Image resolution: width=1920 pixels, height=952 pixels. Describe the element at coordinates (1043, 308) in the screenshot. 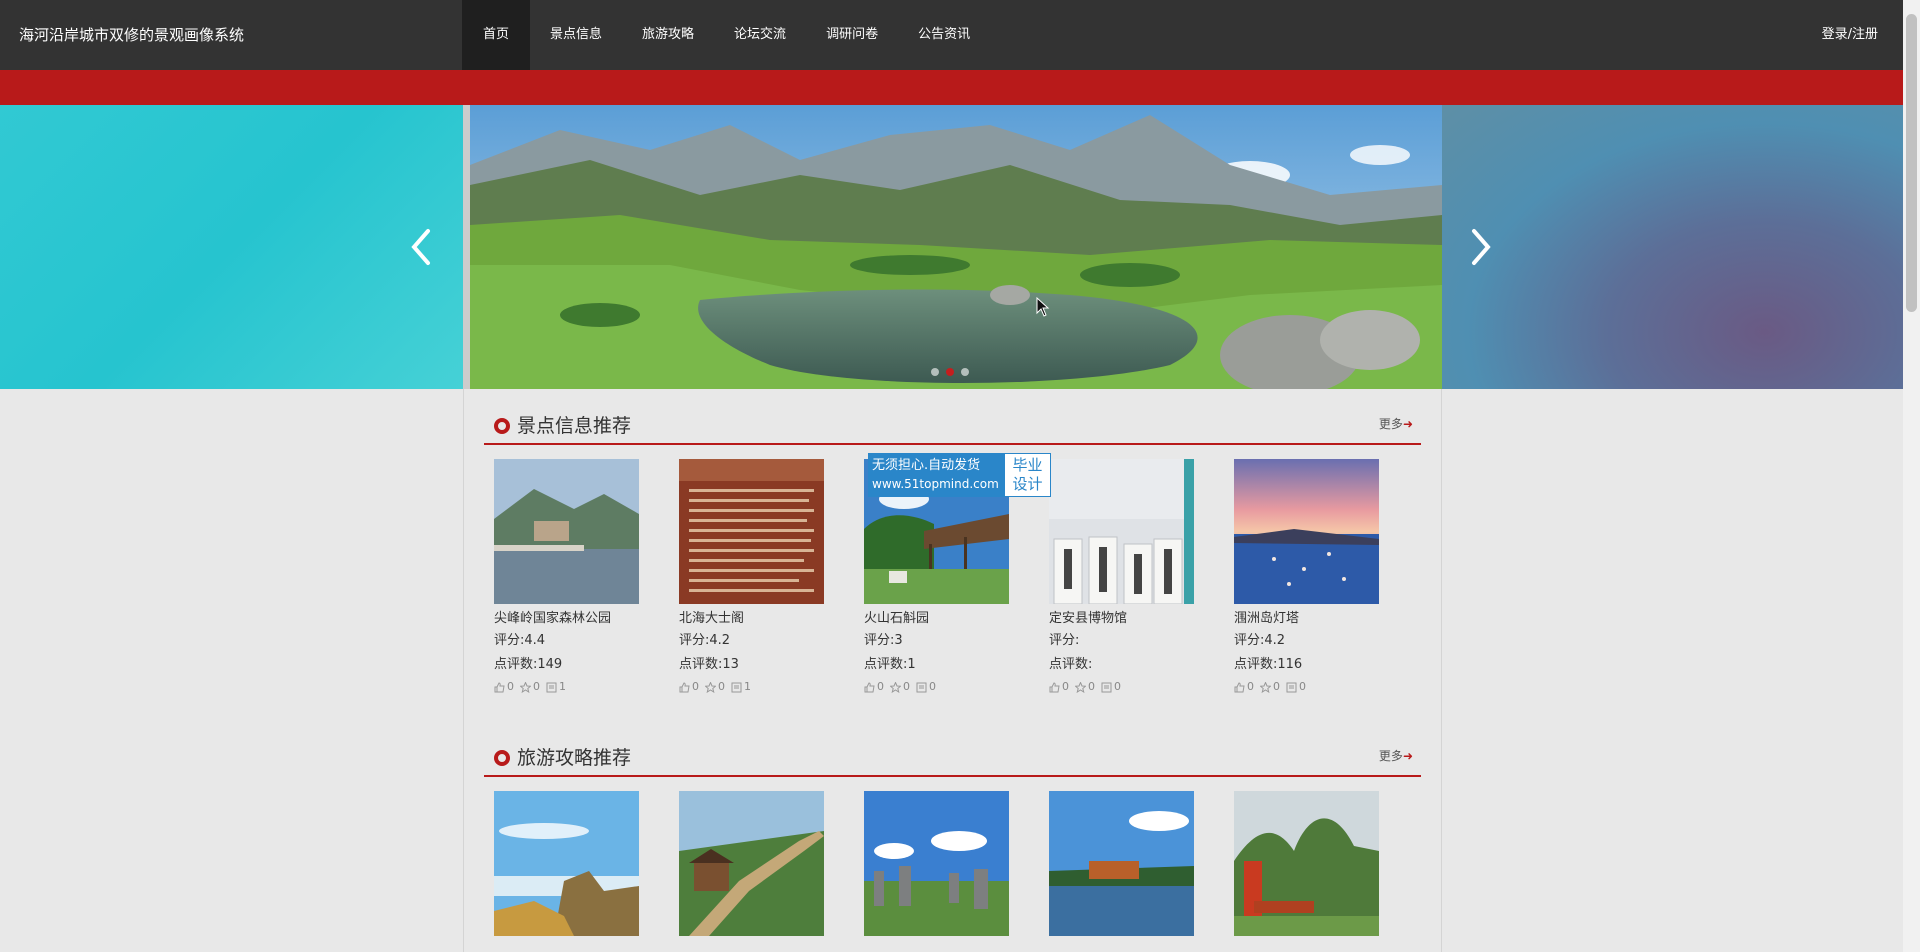

I see `mouse-cursor-icon` at that location.